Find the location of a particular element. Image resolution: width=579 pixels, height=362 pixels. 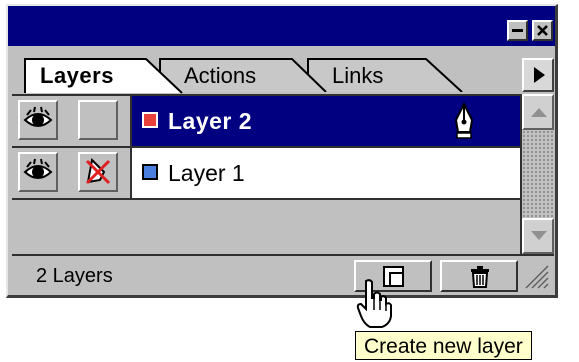

layer-row: Layer 2 is located at coordinates (266, 122).